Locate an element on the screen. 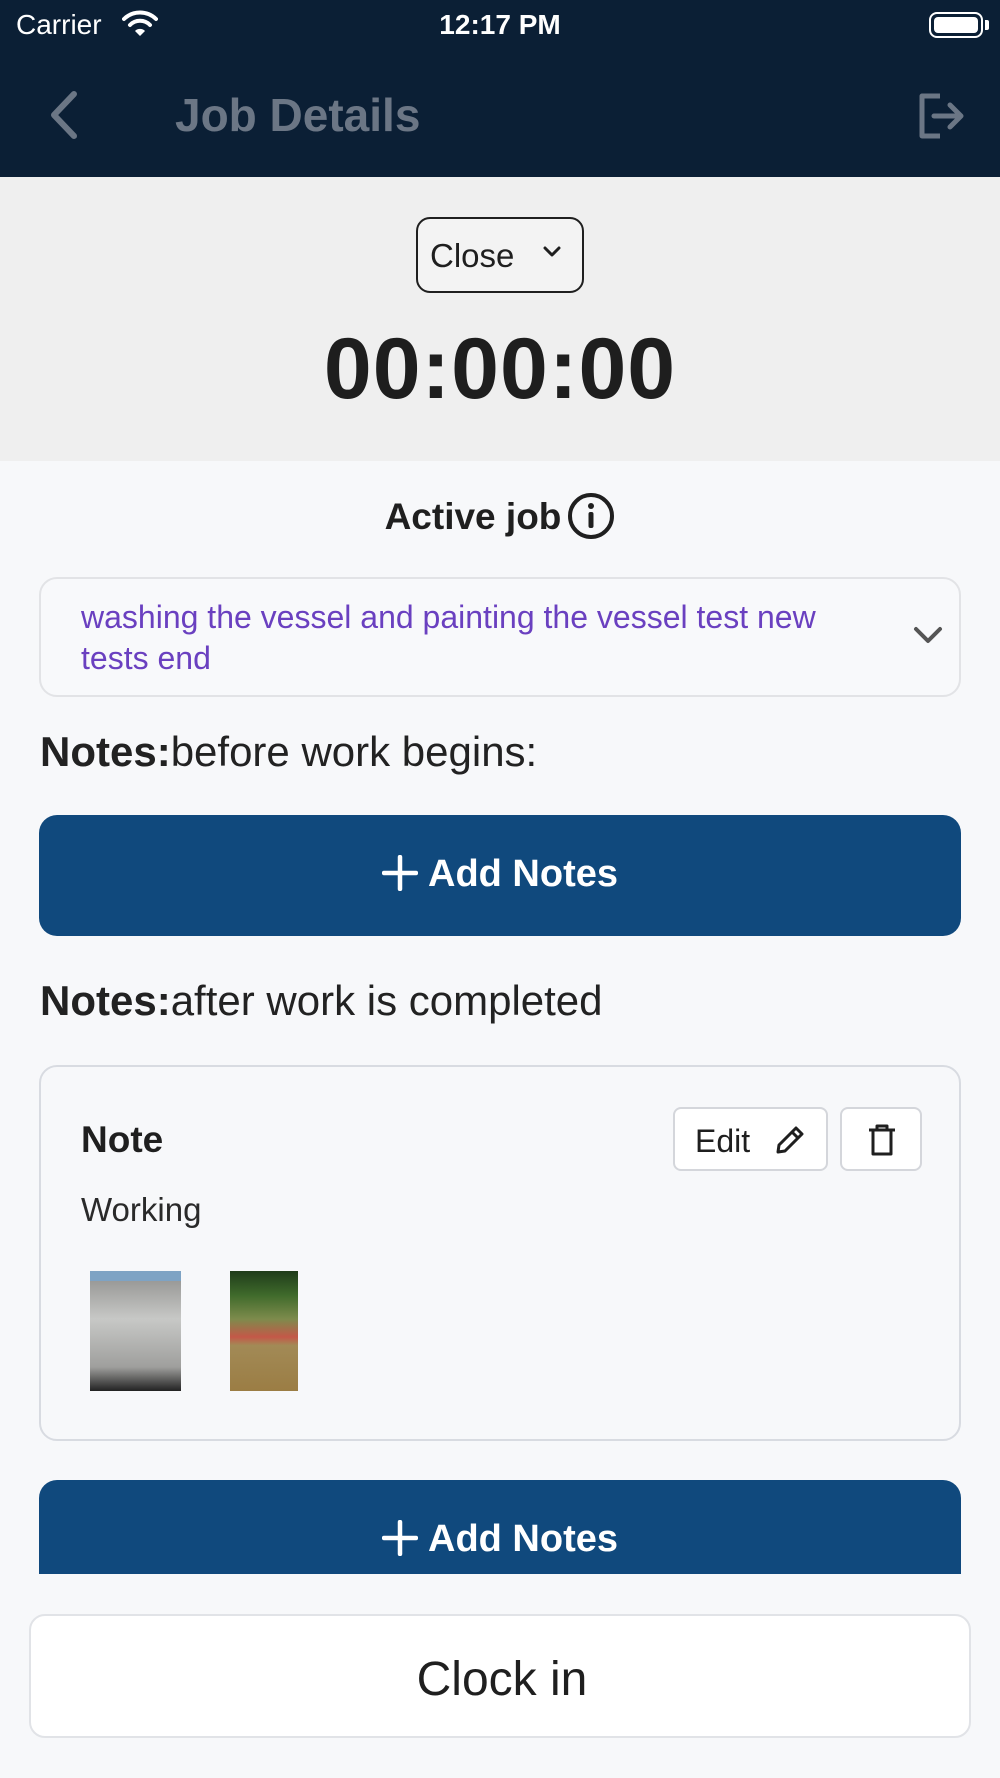 The width and height of the screenshot is (1000, 1778). notes-before-label: Notes: is located at coordinates (105, 751).